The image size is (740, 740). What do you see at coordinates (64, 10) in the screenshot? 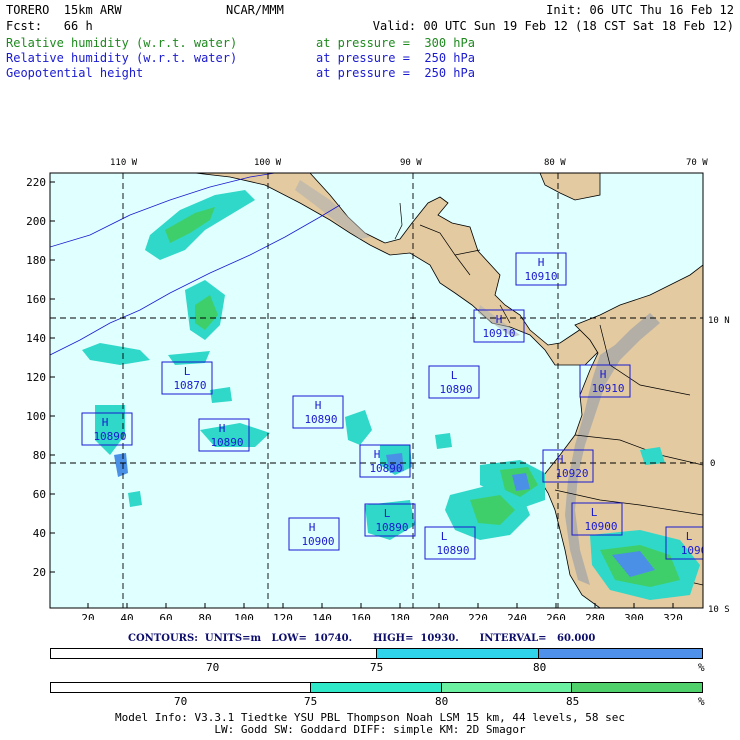
I see `model-title: TORERO 15km ARW` at bounding box center [64, 10].